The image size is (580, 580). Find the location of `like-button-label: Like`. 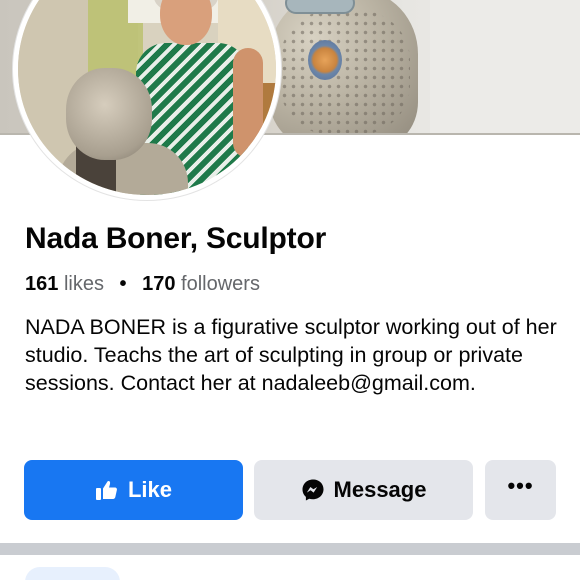

like-button-label: Like is located at coordinates (150, 489).